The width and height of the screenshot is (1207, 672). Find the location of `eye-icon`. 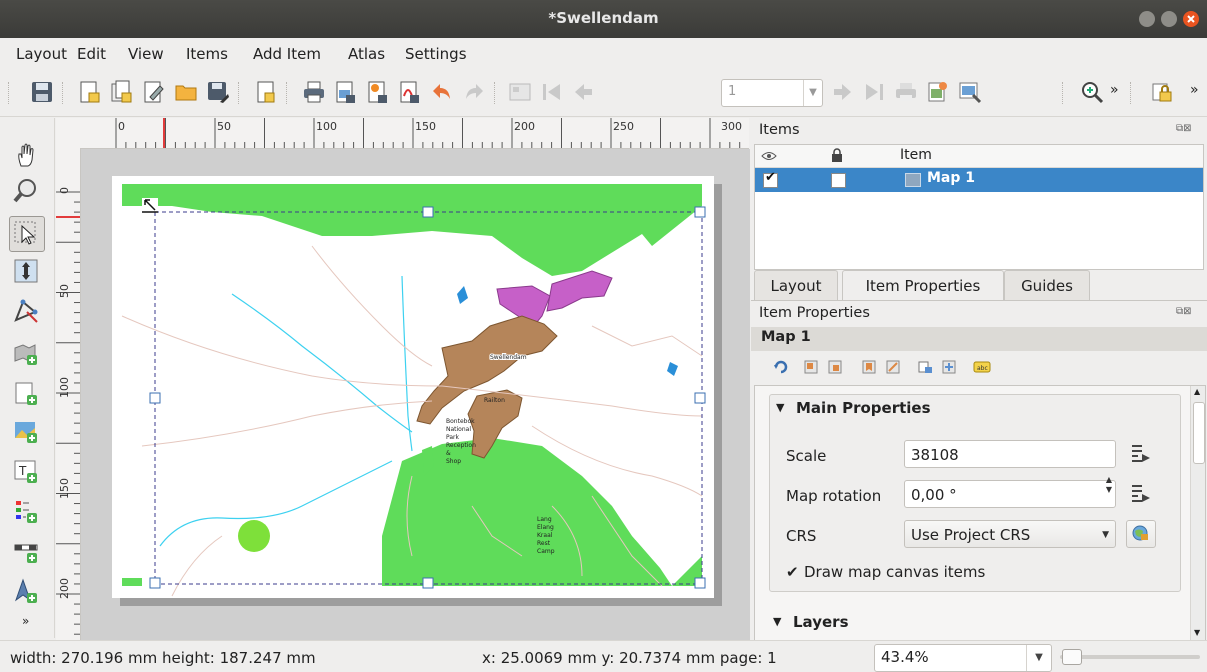

eye-icon is located at coordinates (769, 156).